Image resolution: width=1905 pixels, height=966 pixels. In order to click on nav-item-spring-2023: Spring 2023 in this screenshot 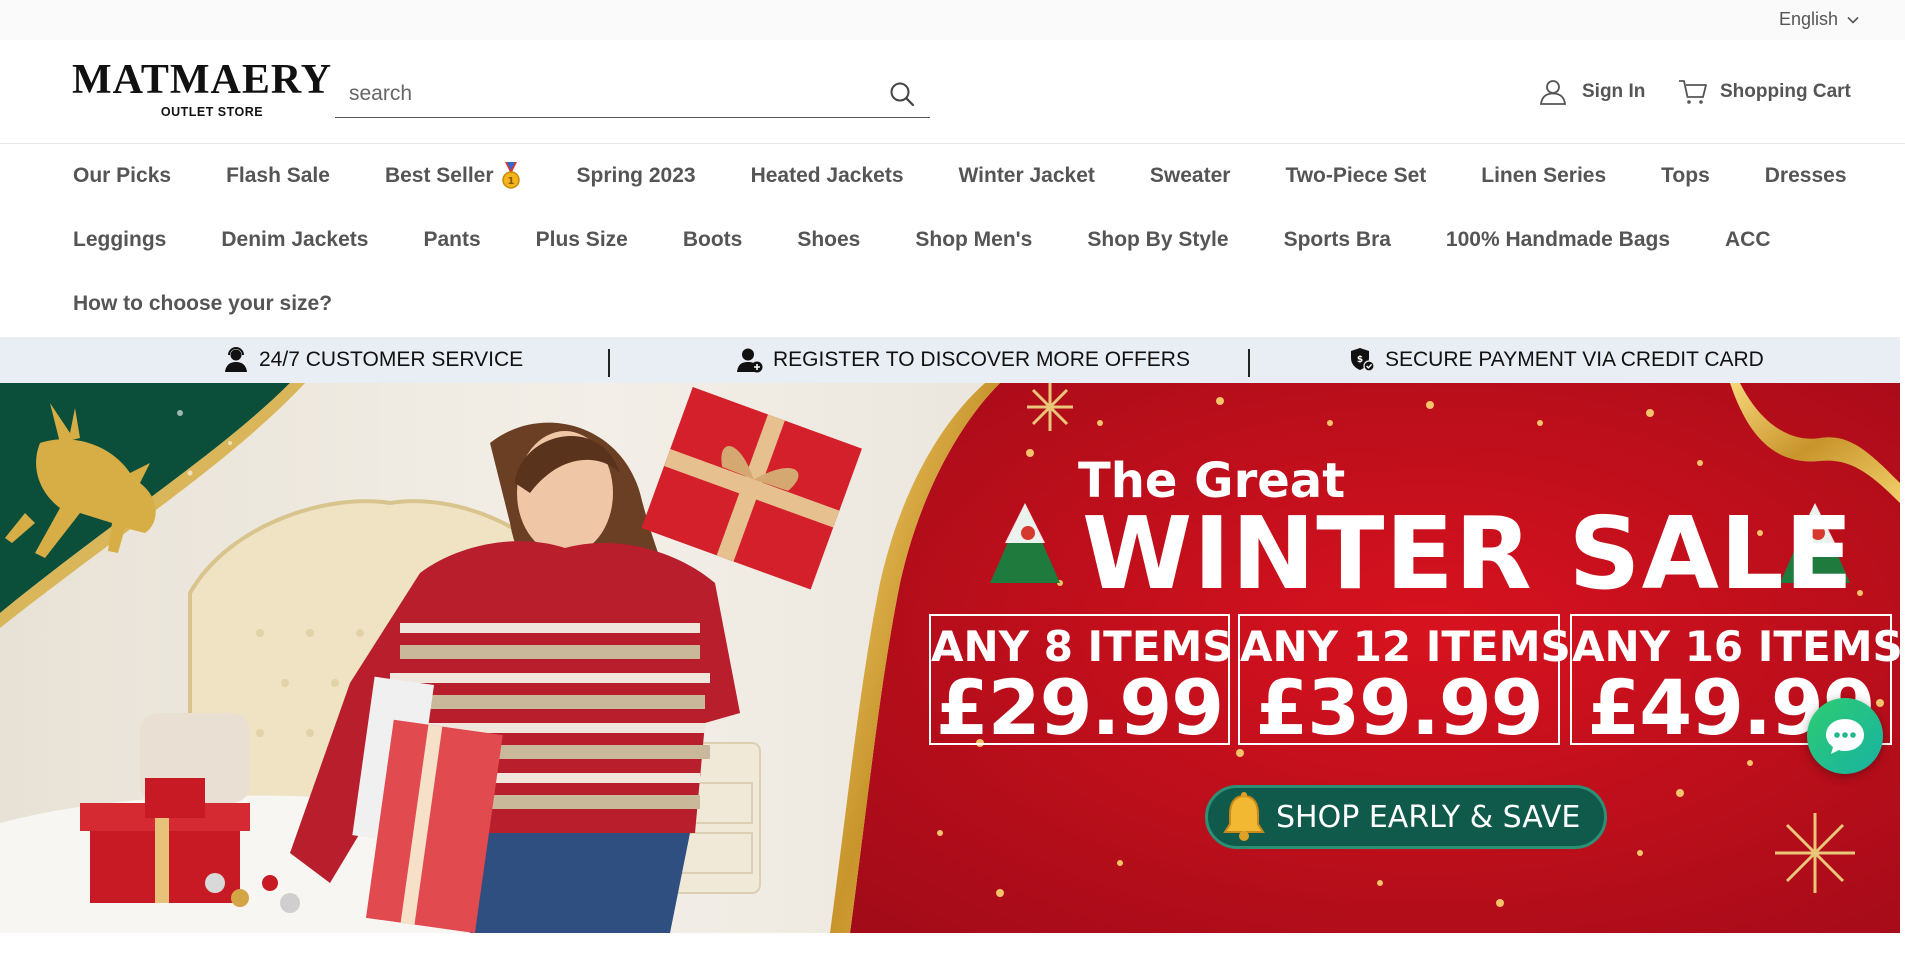, I will do `click(636, 176)`.